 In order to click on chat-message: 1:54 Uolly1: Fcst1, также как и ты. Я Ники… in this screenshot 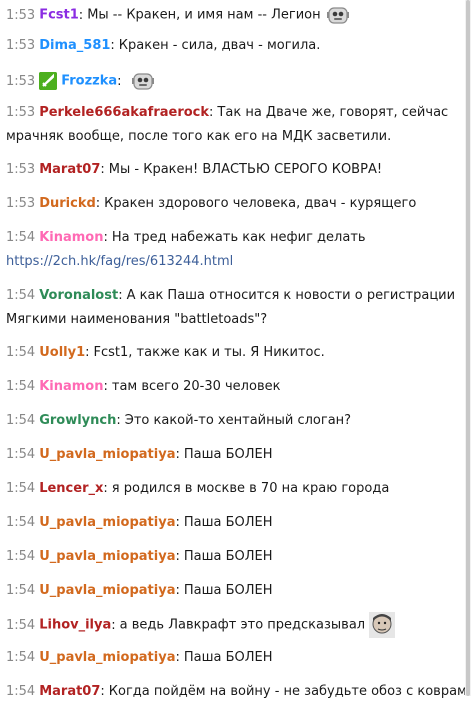, I will do `click(229, 353)`.